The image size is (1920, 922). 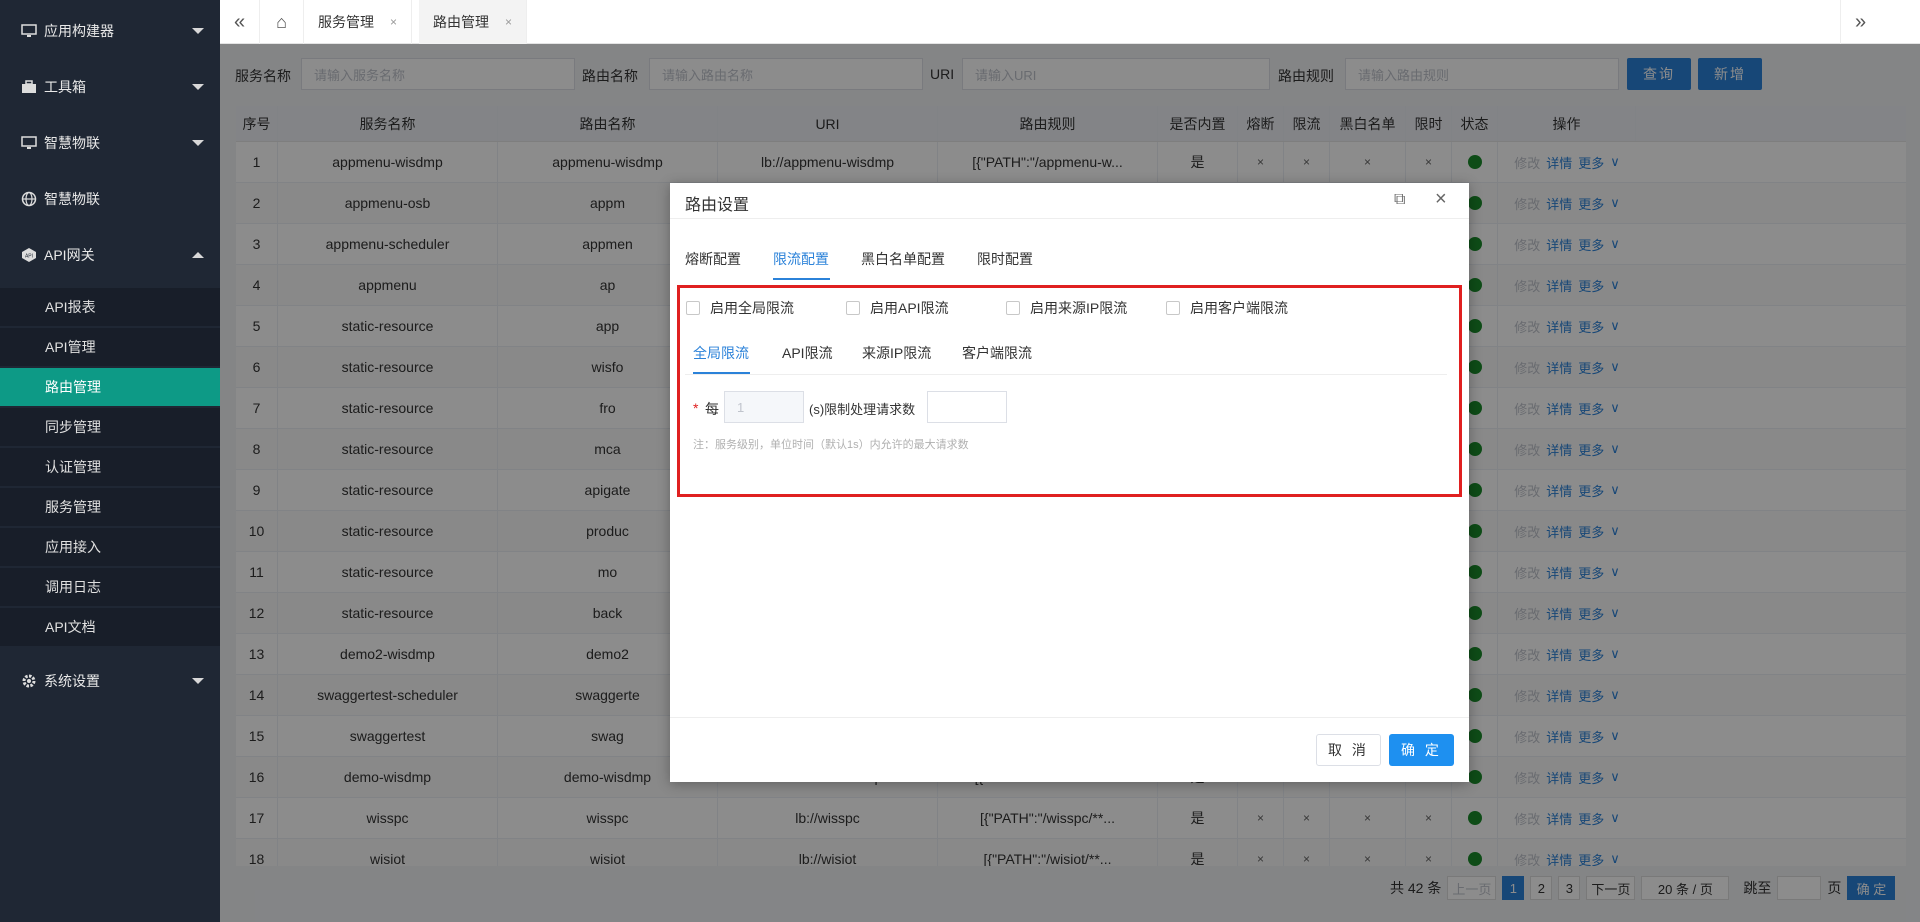 I want to click on sub-label: 认证管理, so click(x=73, y=467).